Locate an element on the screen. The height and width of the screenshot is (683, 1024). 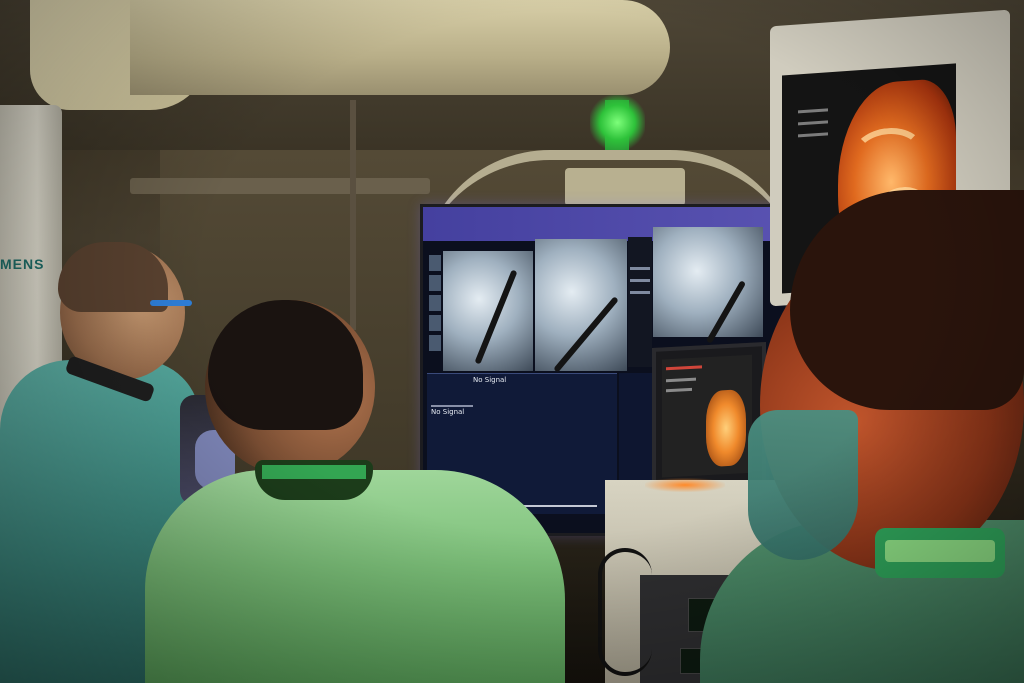
no-signal-label-2: No Signal is located at coordinates (448, 412).